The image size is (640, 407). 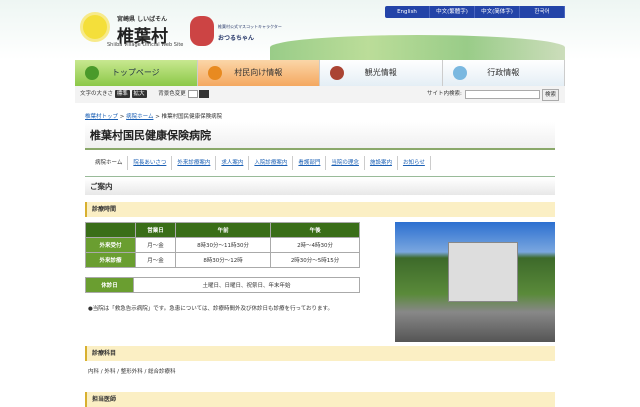 What do you see at coordinates (122, 94) in the screenshot?
I see `font-standard-button: 標準` at bounding box center [122, 94].